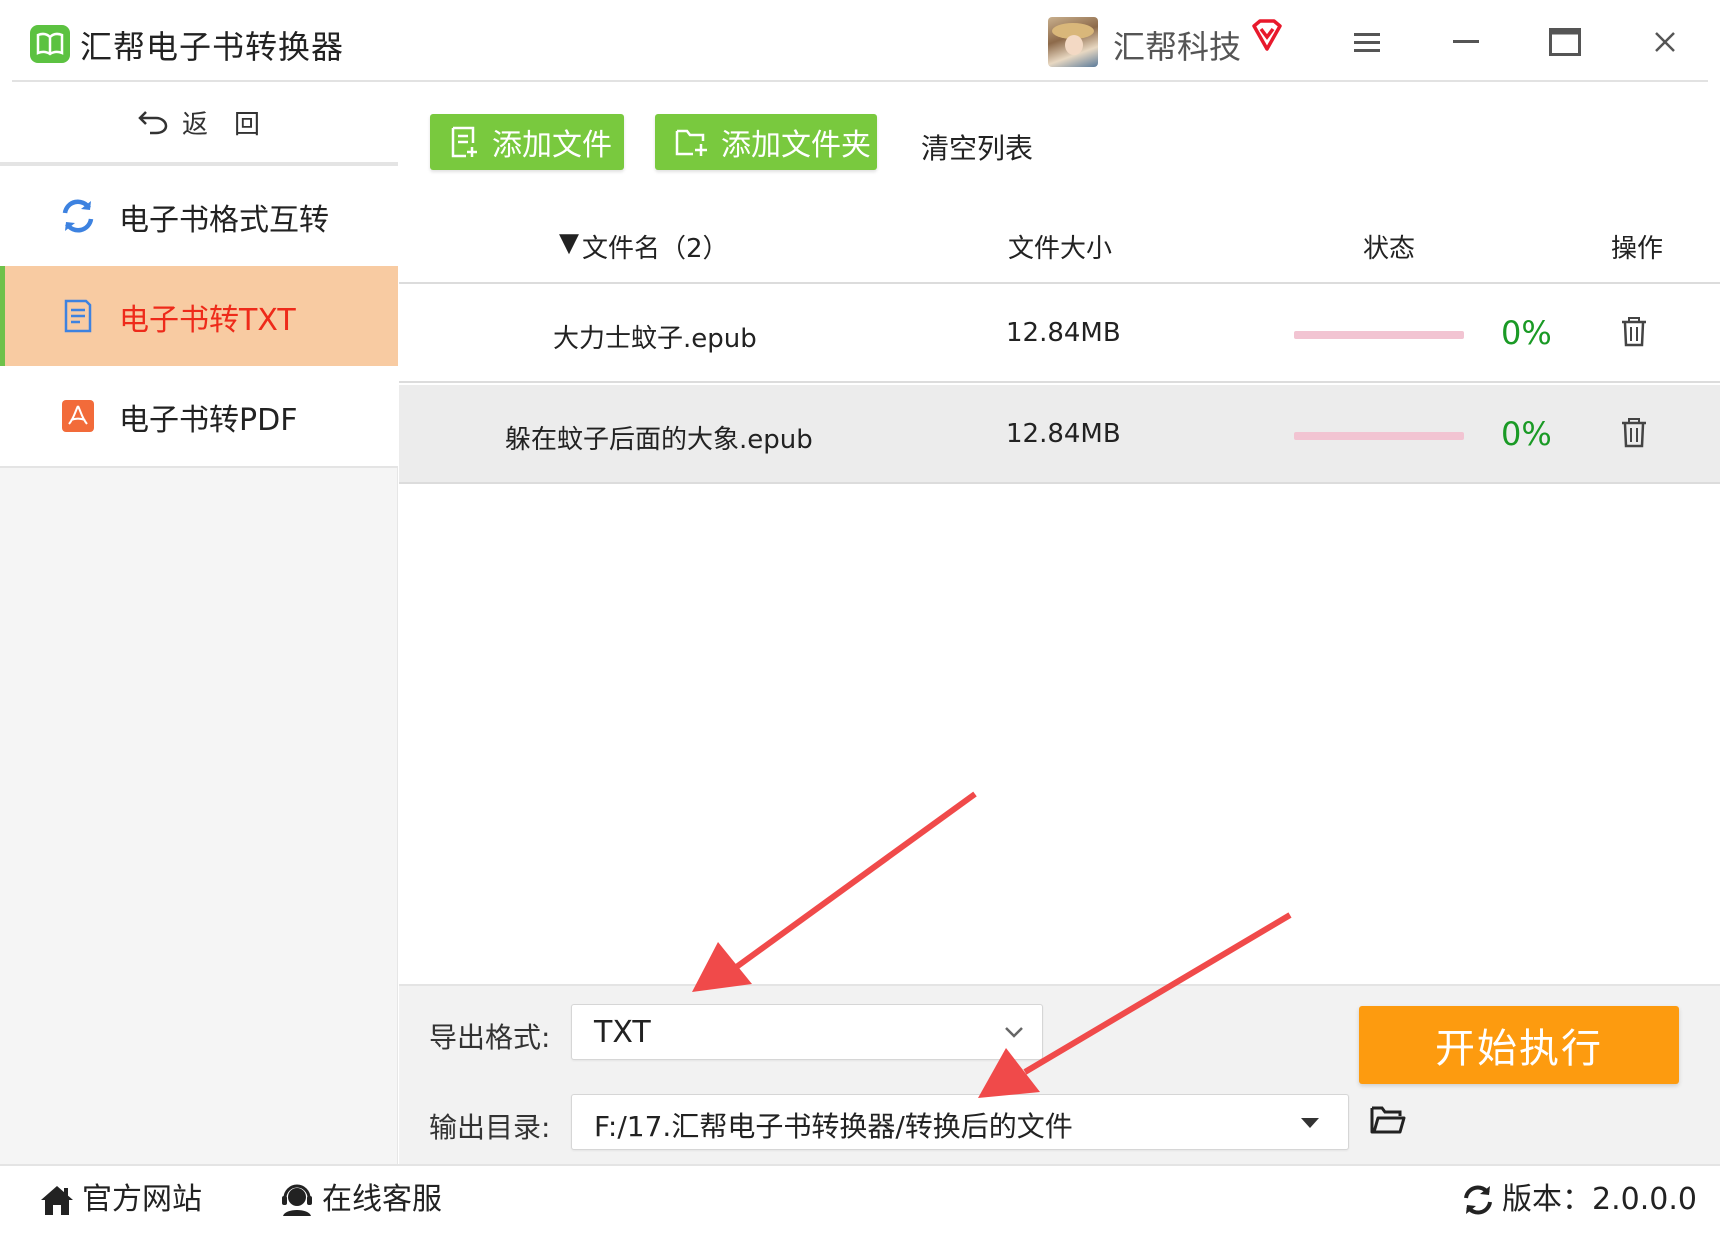 This screenshot has height=1234, width=1720. What do you see at coordinates (692, 142) in the screenshot?
I see `add-folder-icon` at bounding box center [692, 142].